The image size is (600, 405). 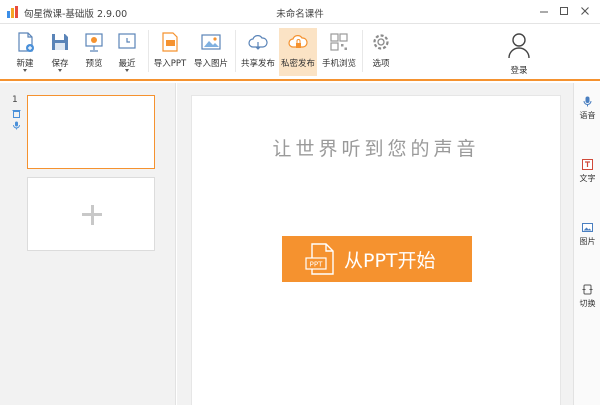 What do you see at coordinates (258, 52) in the screenshot?
I see `share-publish-button: 共享发布` at bounding box center [258, 52].